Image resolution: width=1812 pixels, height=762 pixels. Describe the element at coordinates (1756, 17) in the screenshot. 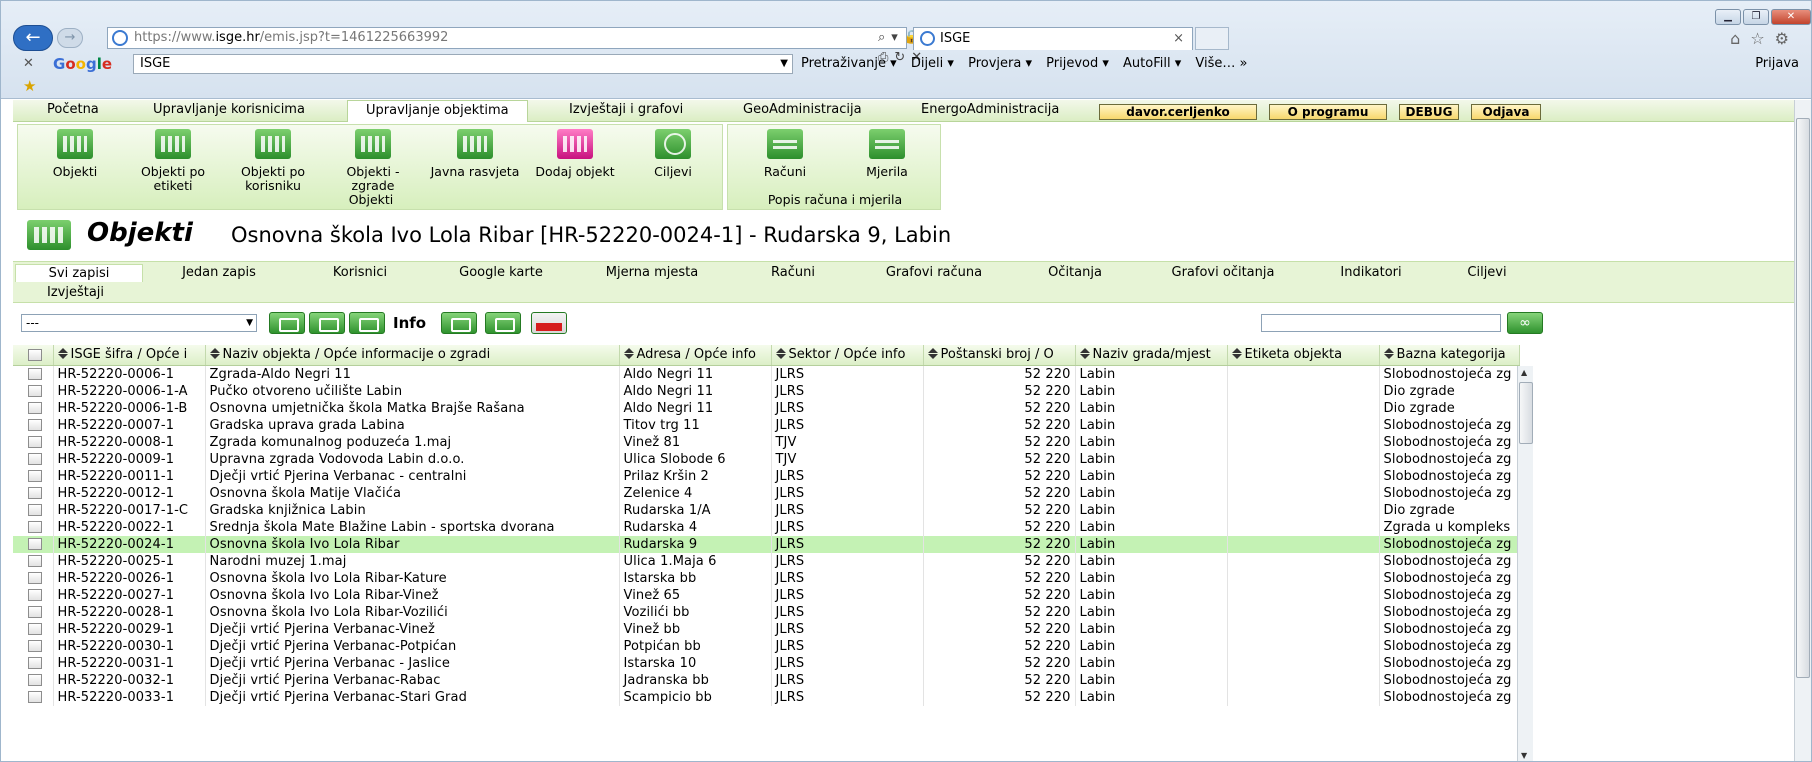

I see `maximize-button: ❐` at that location.